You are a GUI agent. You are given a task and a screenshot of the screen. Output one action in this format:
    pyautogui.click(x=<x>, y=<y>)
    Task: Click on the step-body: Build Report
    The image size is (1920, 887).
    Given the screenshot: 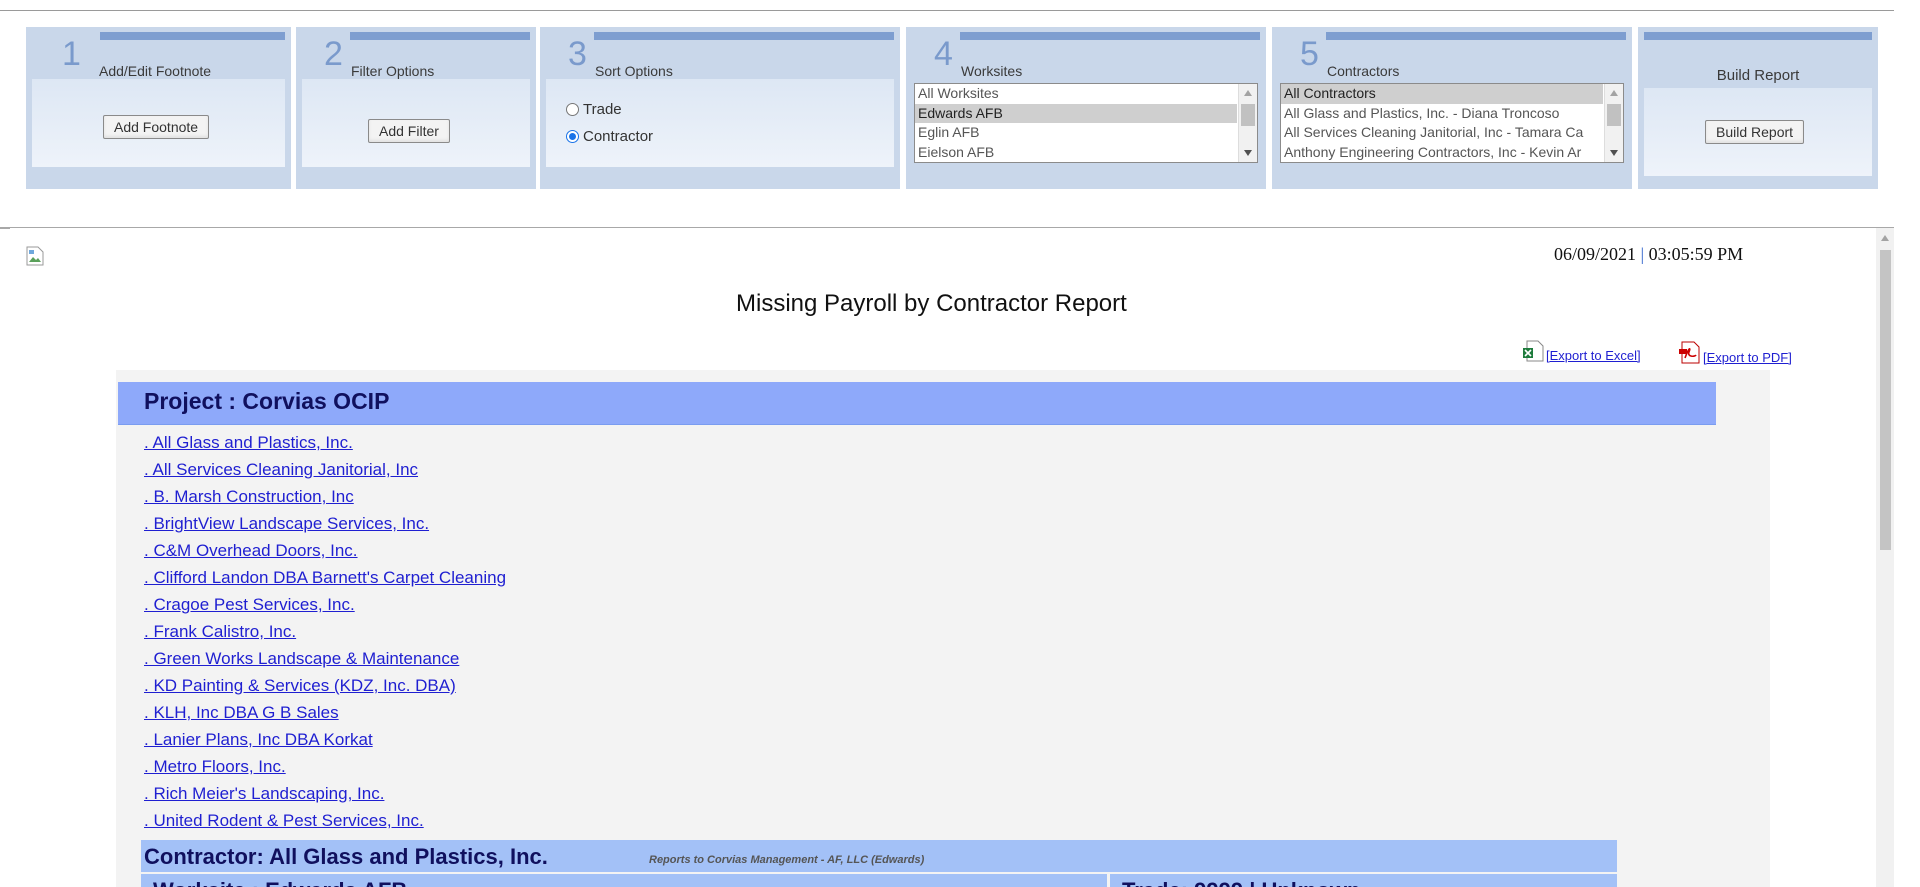 What is the action you would take?
    pyautogui.click(x=1758, y=132)
    